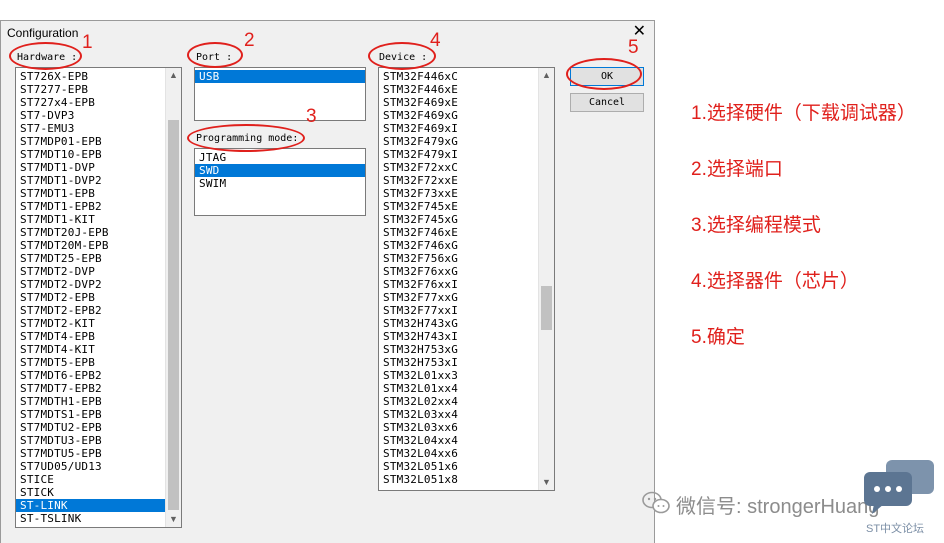 This screenshot has width=944, height=543. What do you see at coordinates (466, 115) in the screenshot?
I see `device-list-item: STM32F469xG` at bounding box center [466, 115].